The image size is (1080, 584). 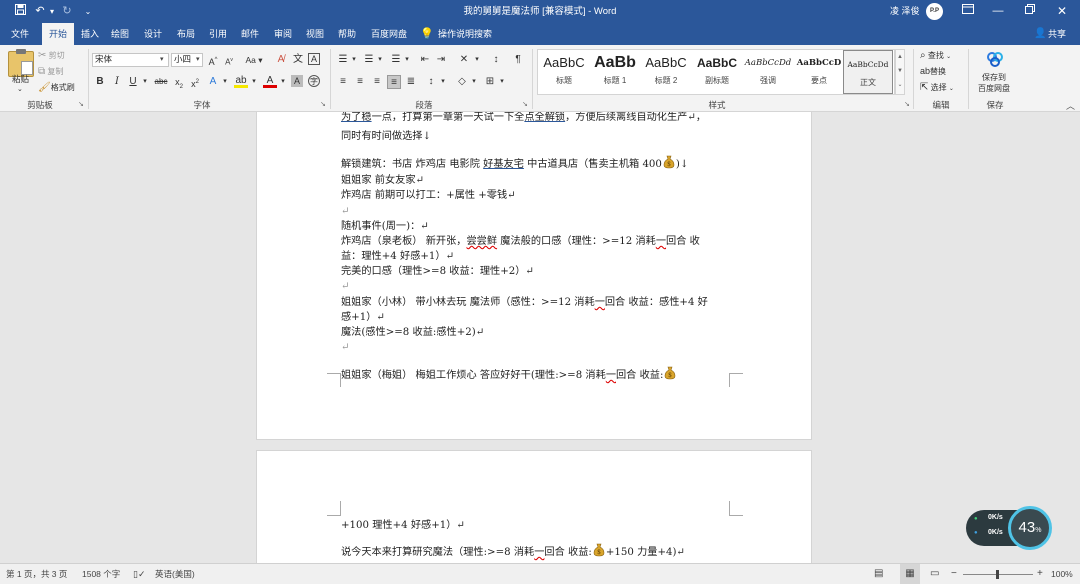 What do you see at coordinates (1062, 11) in the screenshot?
I see `close-icon: ✕` at bounding box center [1062, 11].